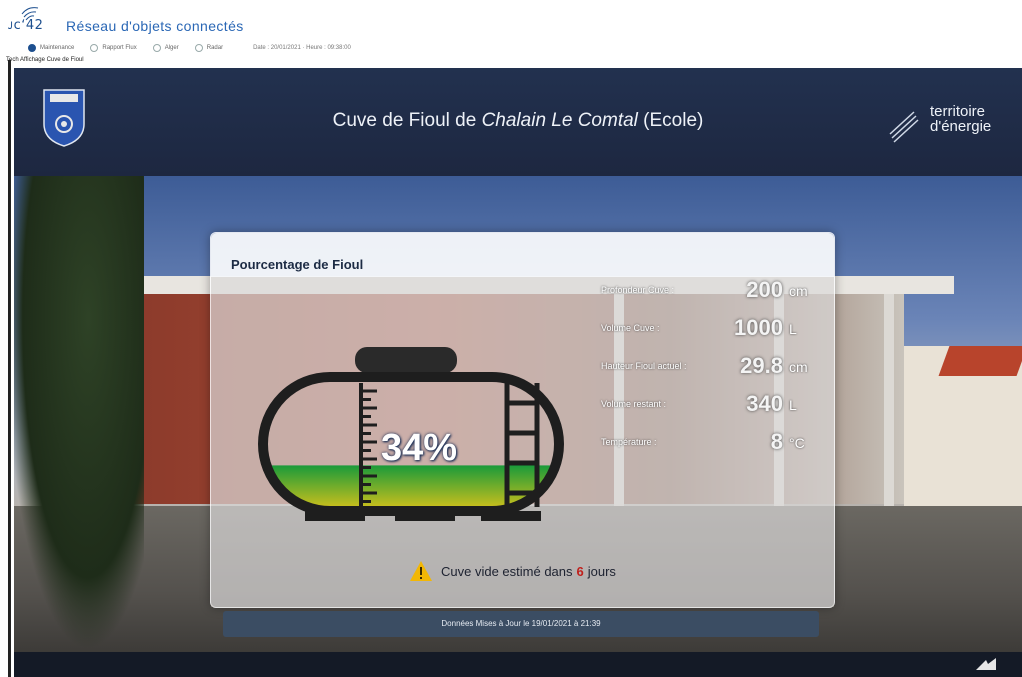  What do you see at coordinates (761, 365) in the screenshot?
I see `info-value: 29.8` at bounding box center [761, 365].